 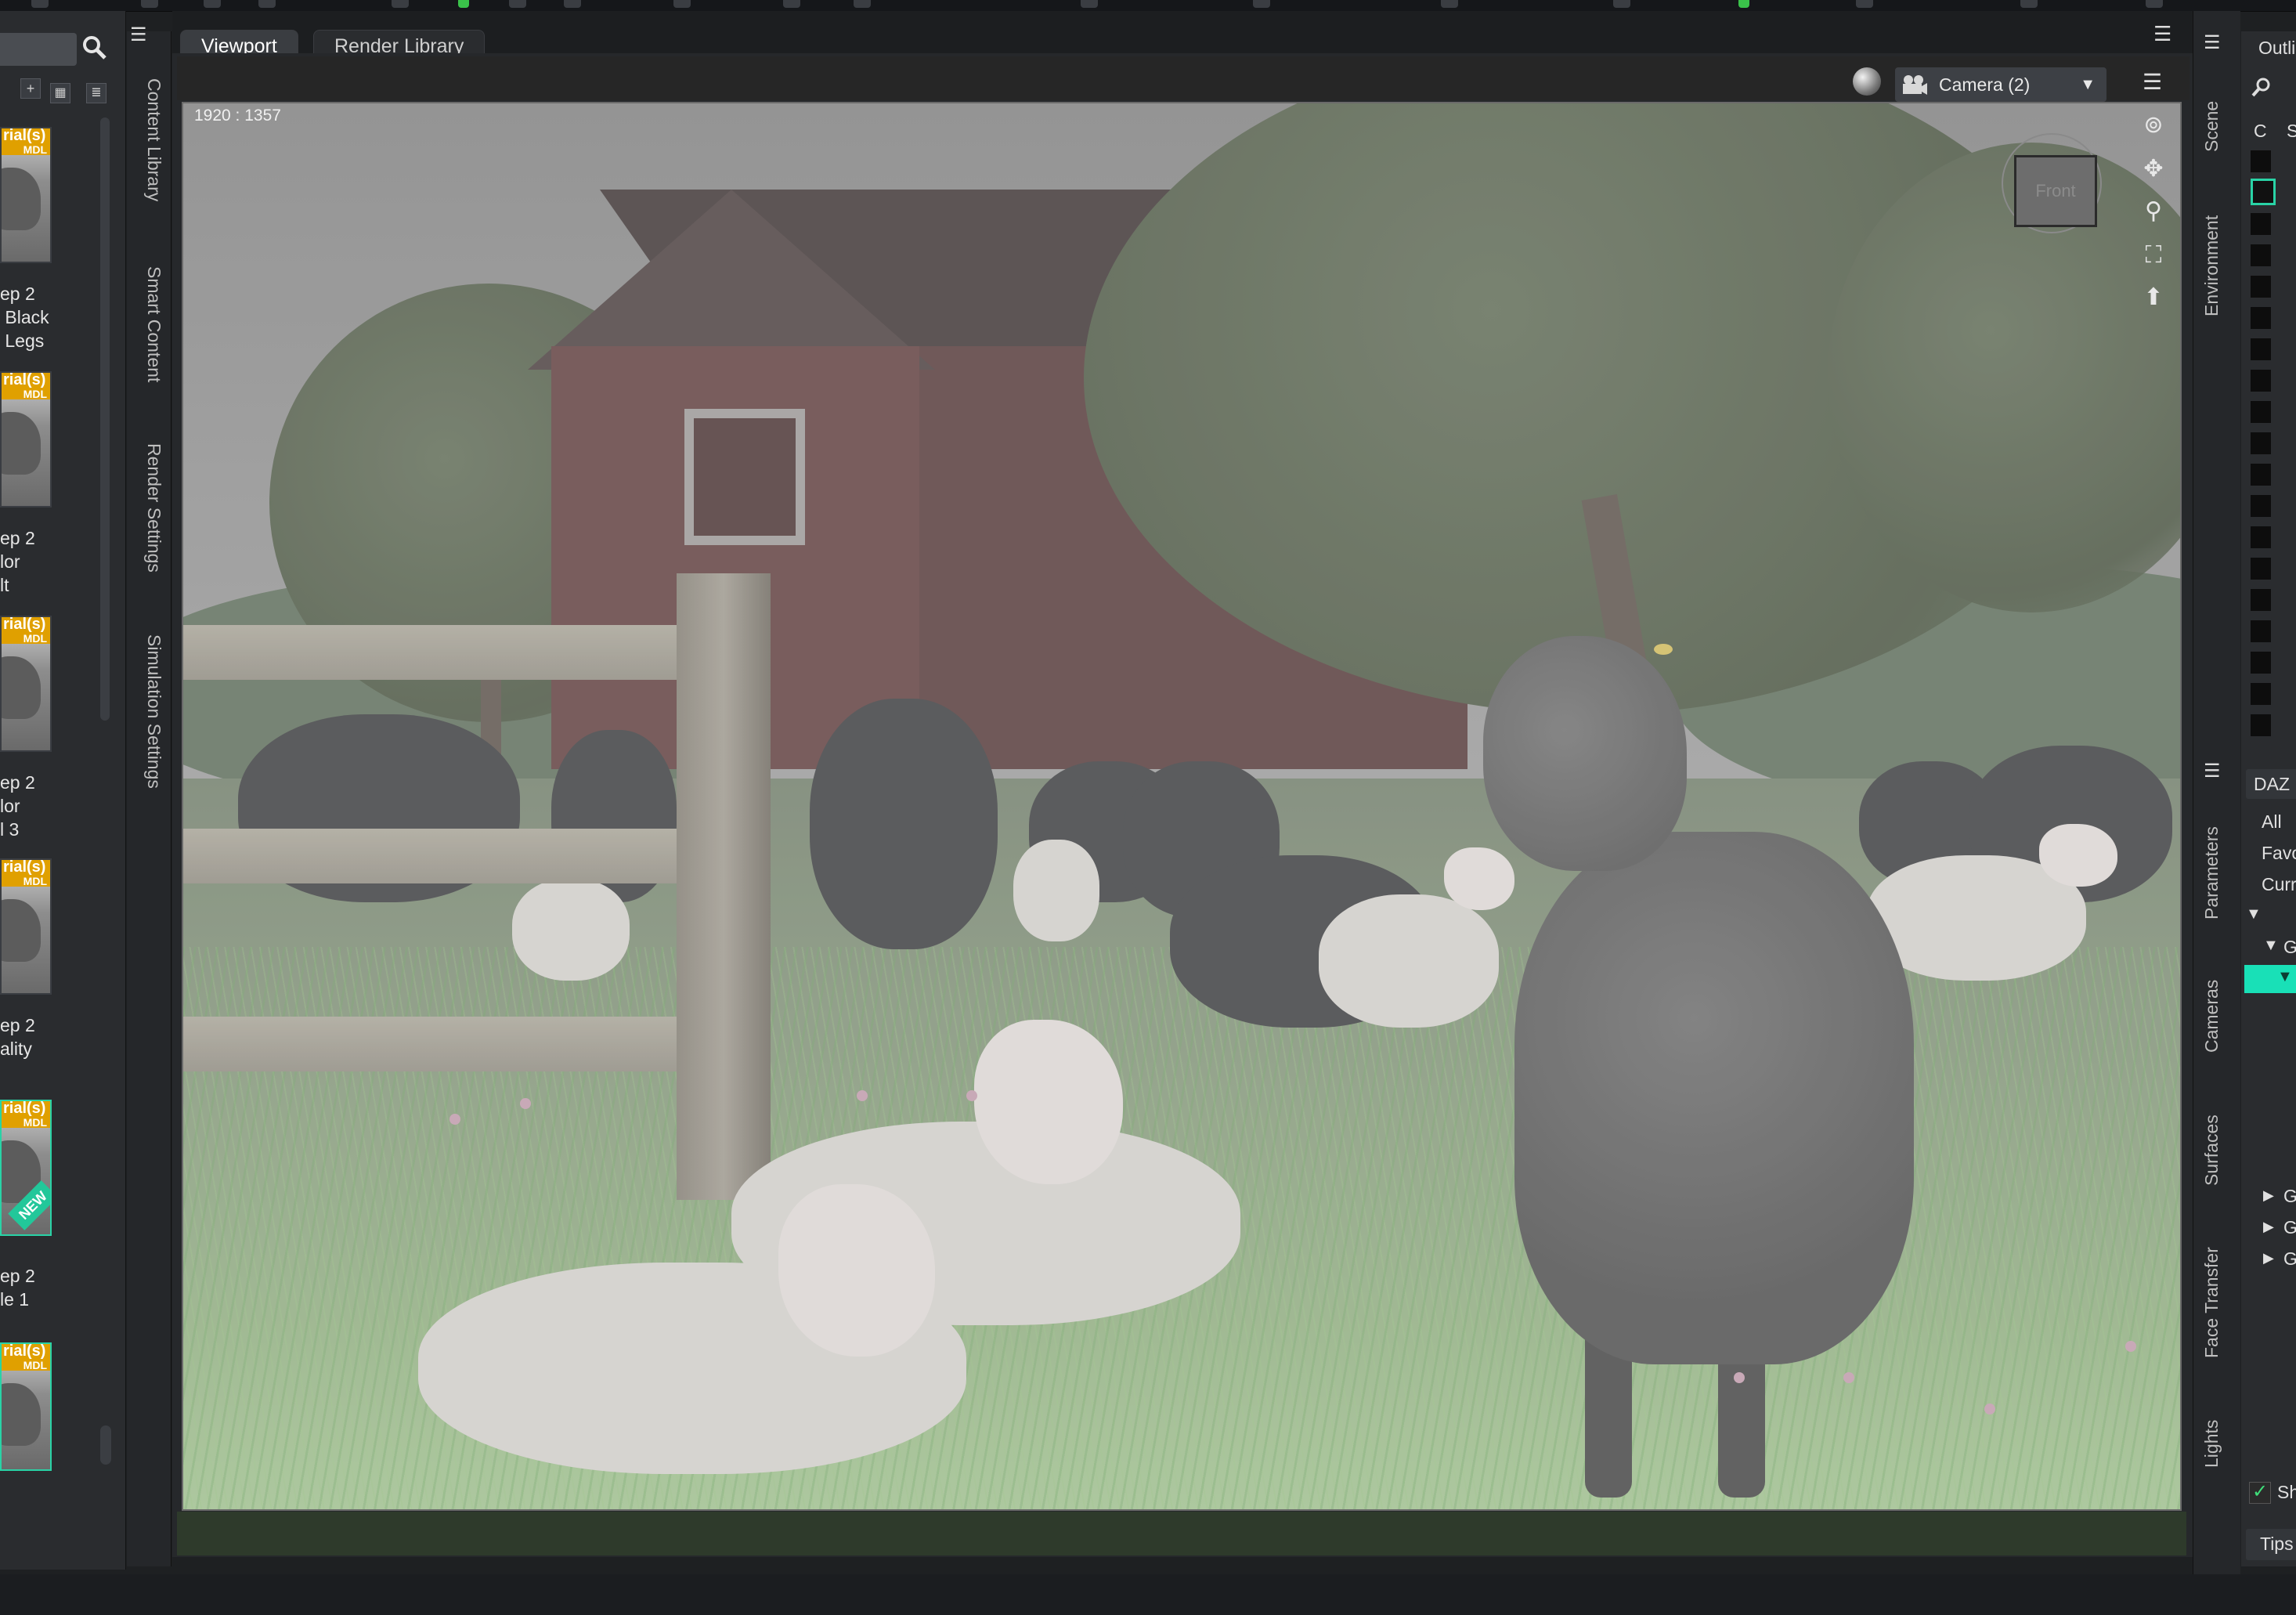 I want to click on library-scrollbar, so click(x=105, y=419).